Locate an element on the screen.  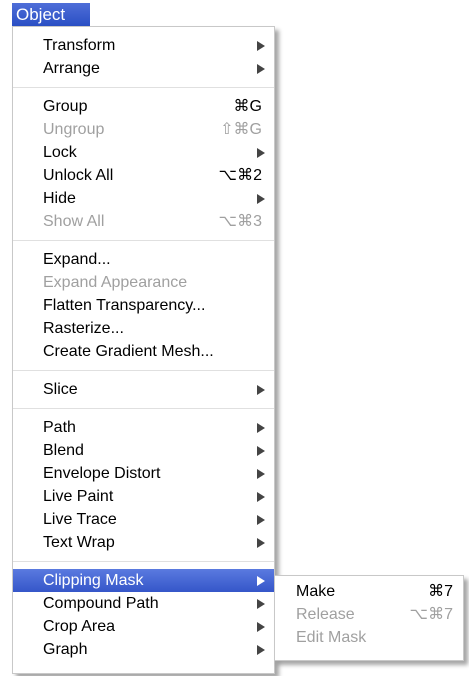
menu-item-make: Make ⌘7 is located at coordinates (369, 591).